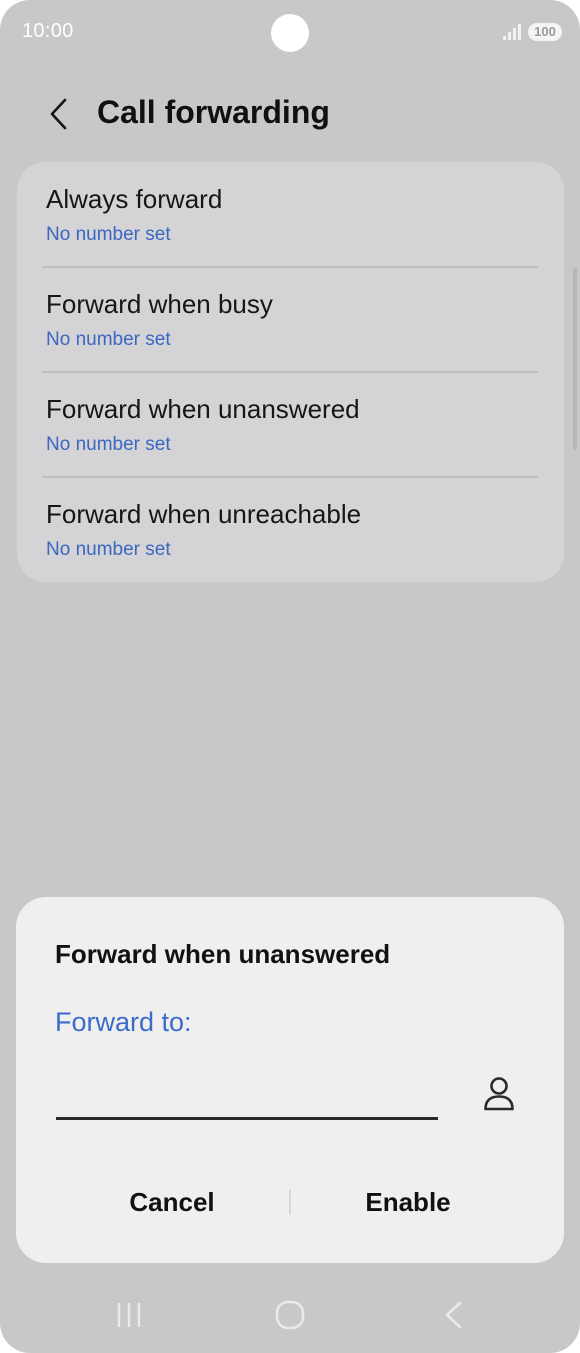  I want to click on navigation-bar, so click(290, 1315).